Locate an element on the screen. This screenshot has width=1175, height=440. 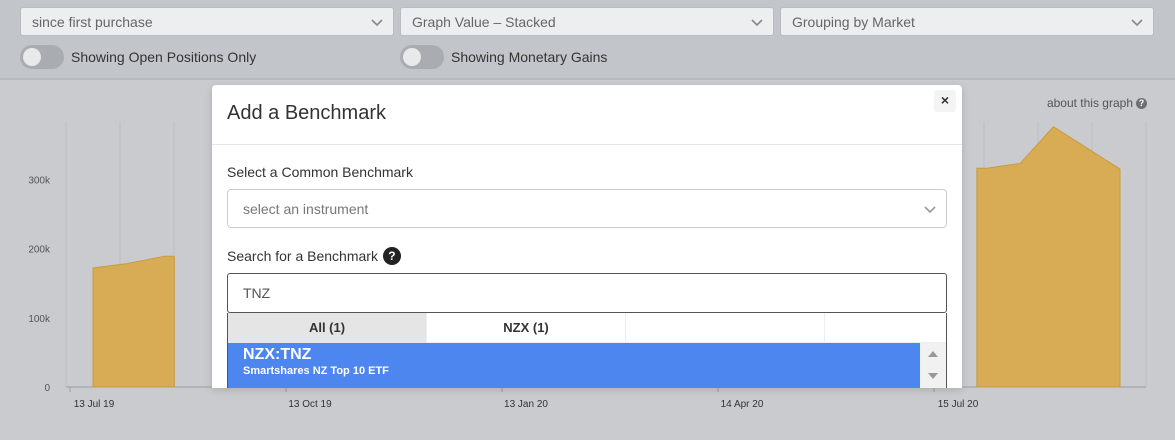
graph-value-select-value: Graph Value – Stacked is located at coordinates (484, 22).